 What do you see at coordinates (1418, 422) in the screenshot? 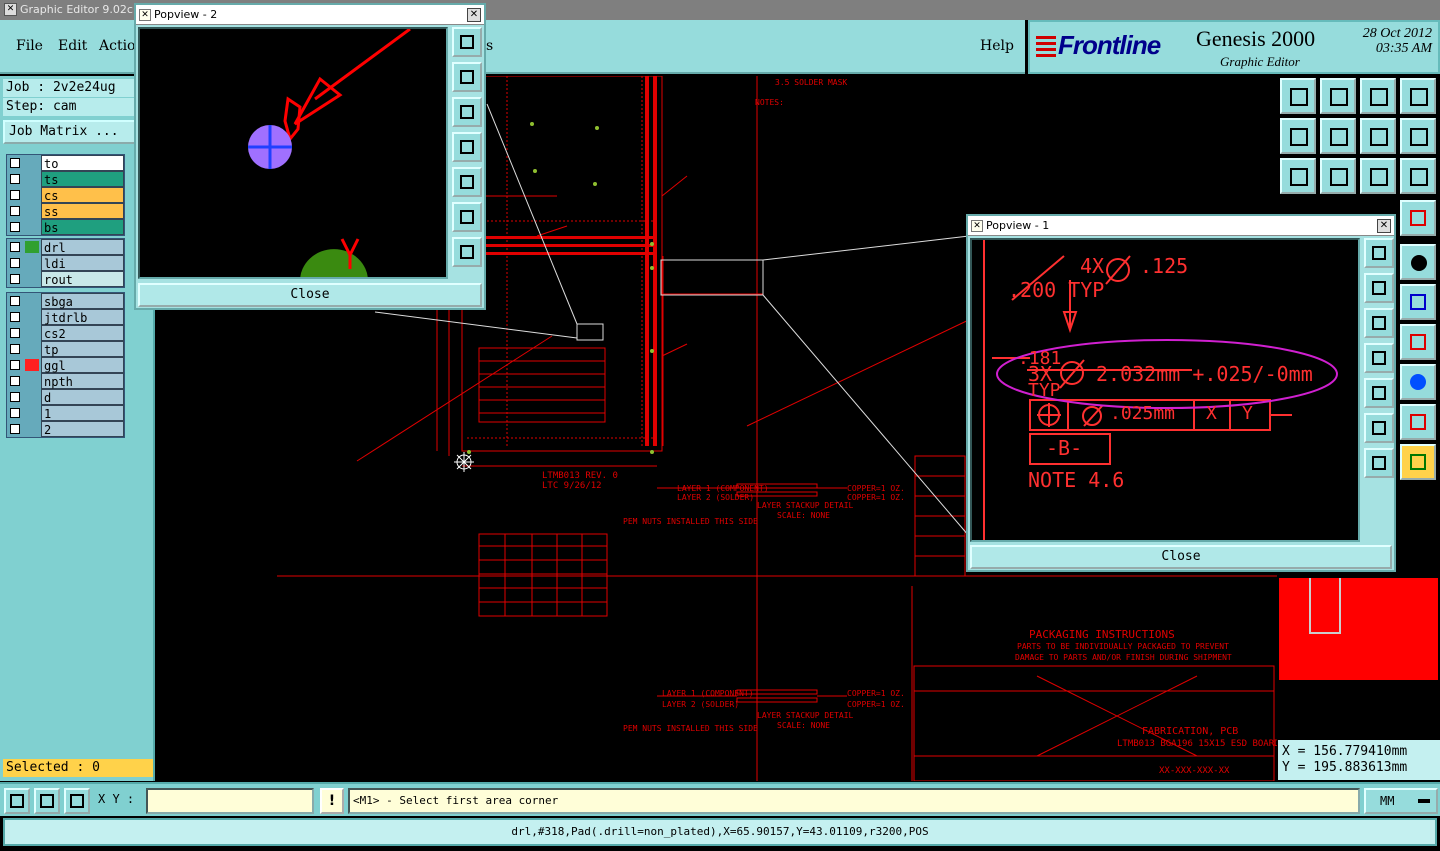
I see `tool-measure-button` at bounding box center [1418, 422].